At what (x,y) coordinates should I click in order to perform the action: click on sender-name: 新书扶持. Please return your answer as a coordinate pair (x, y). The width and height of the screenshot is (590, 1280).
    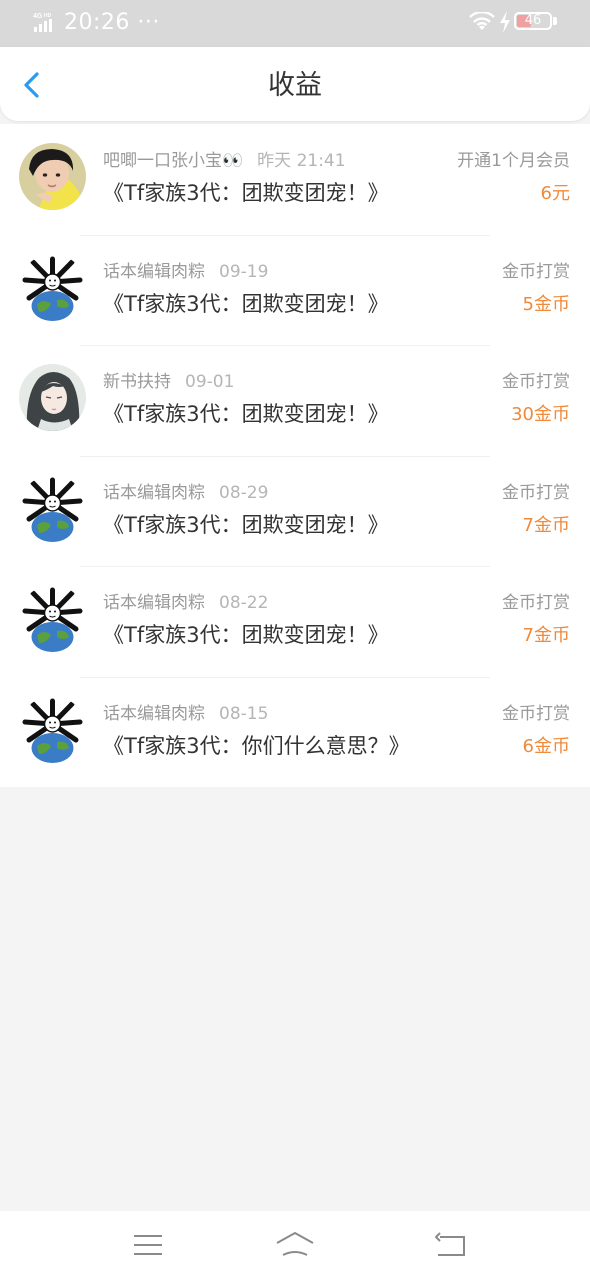
    Looking at the image, I should click on (137, 382).